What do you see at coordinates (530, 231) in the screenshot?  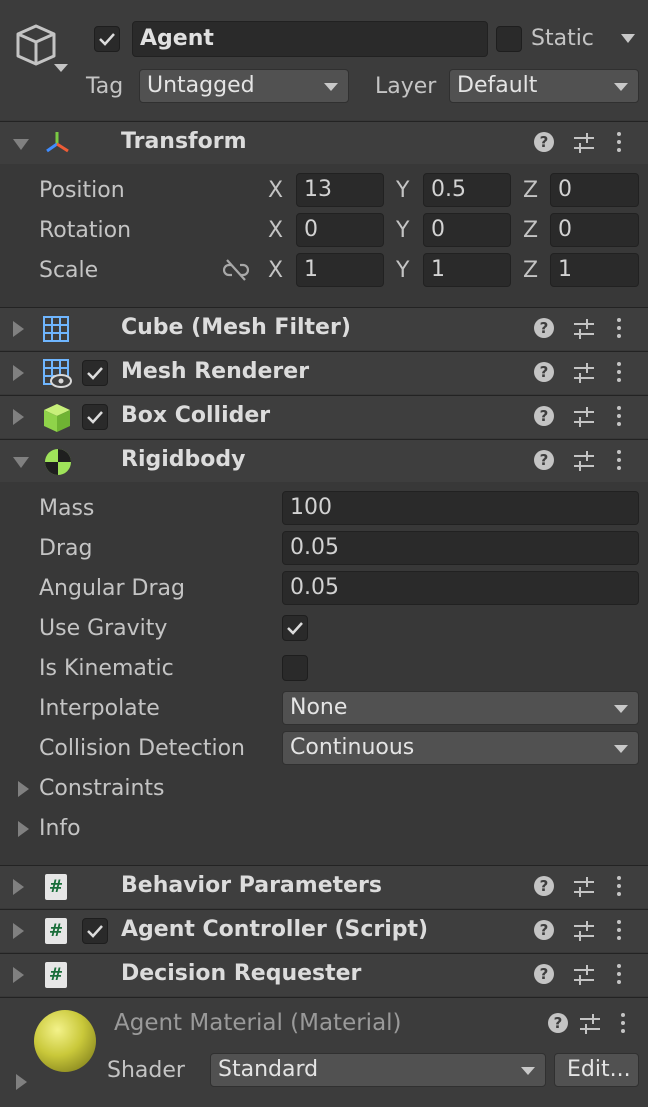 I see `rotation-z-axis: Z` at bounding box center [530, 231].